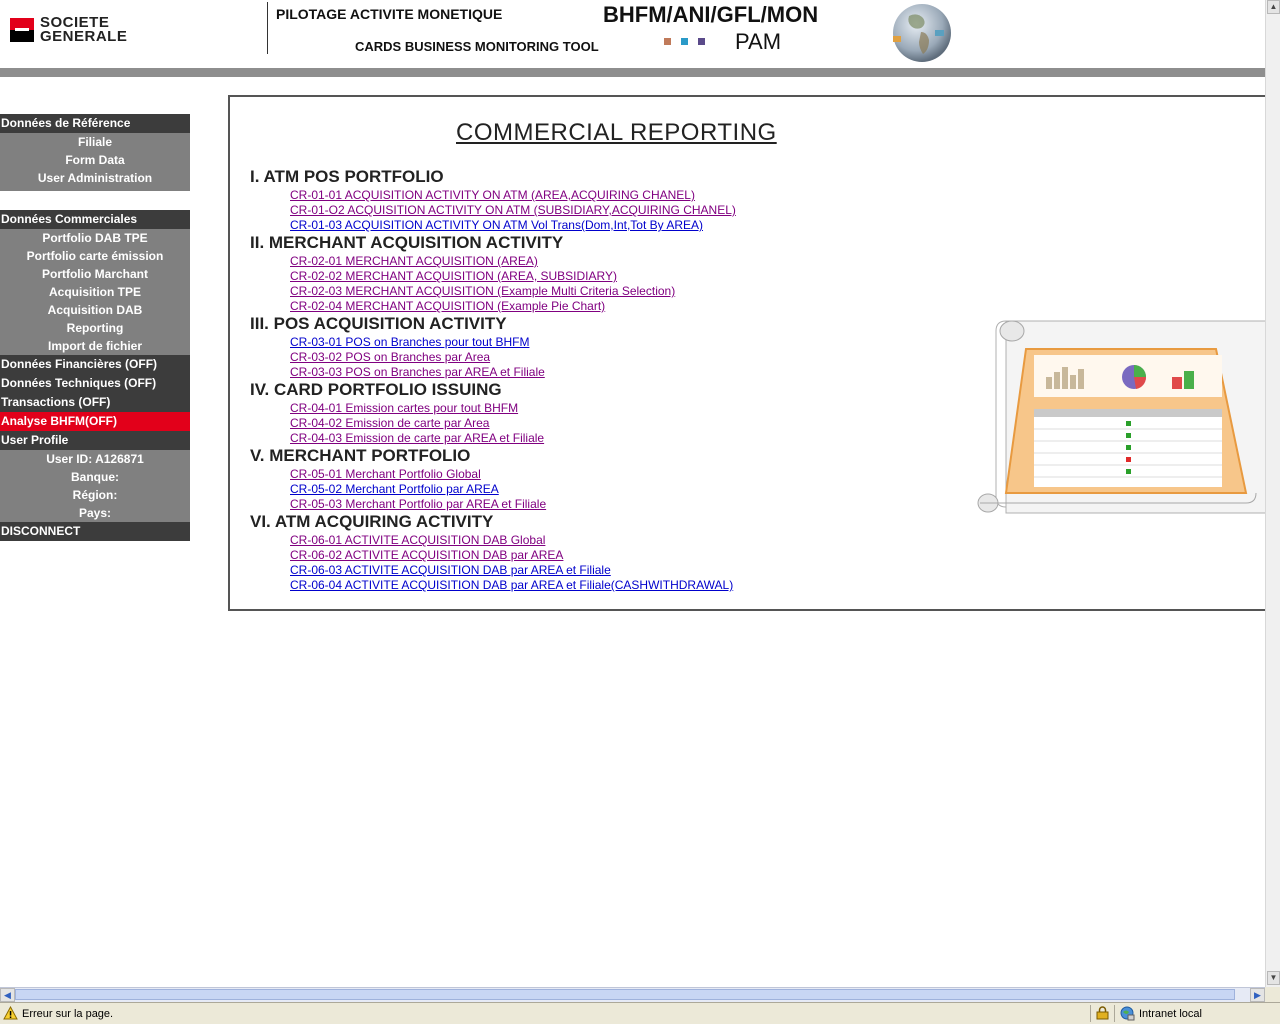 The image size is (1280, 1024). What do you see at coordinates (1257, 995) in the screenshot?
I see `scroll-right-icon: ▶` at bounding box center [1257, 995].